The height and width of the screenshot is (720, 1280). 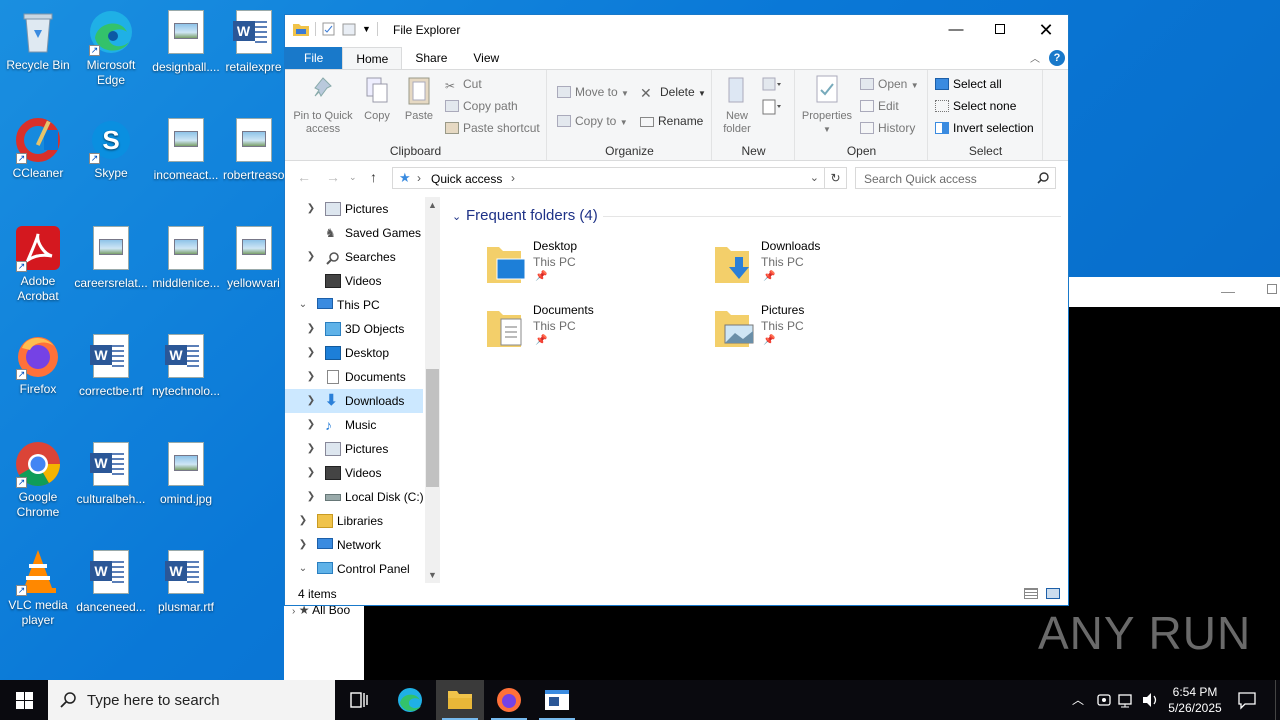 I want to click on up-arrow-icon: ↑, so click(x=373, y=177).